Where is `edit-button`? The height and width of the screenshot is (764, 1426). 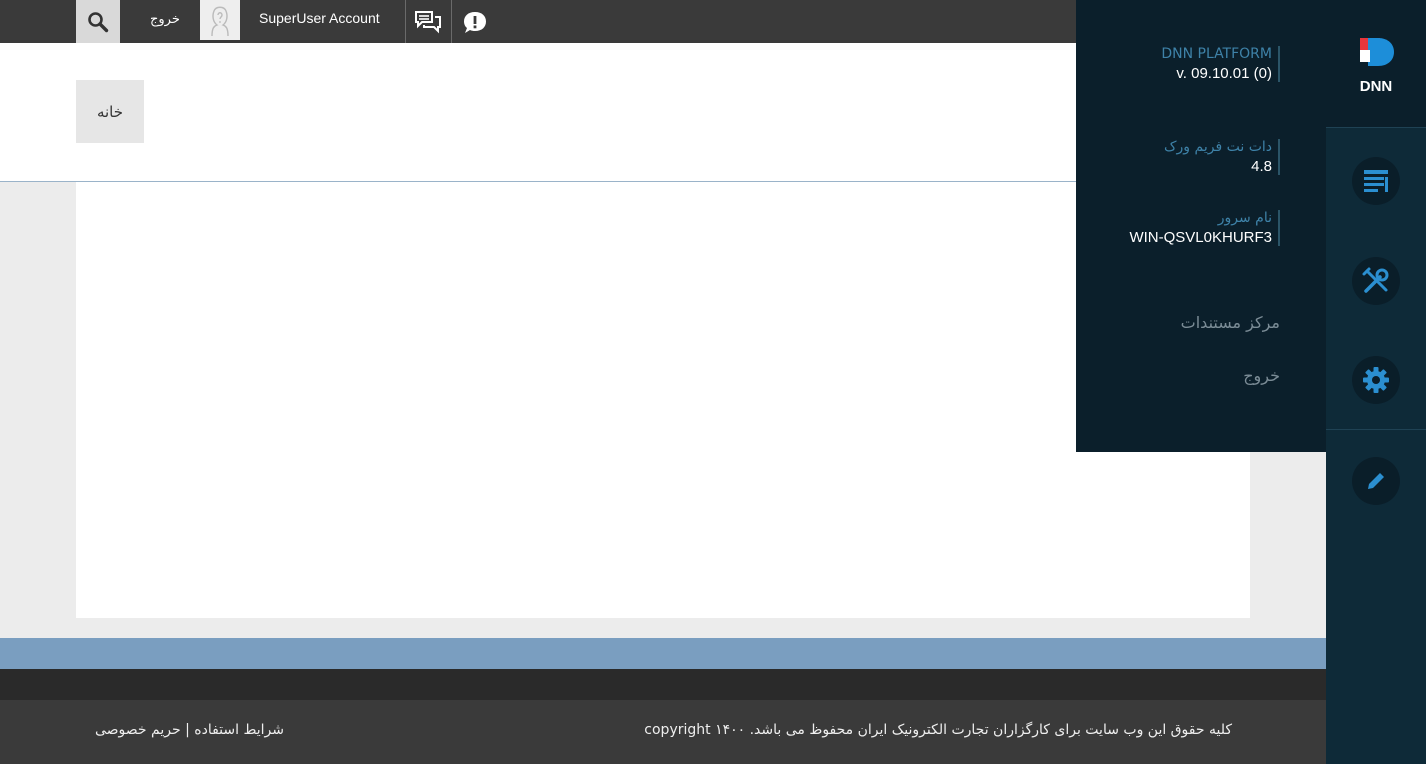
edit-button is located at coordinates (1376, 481).